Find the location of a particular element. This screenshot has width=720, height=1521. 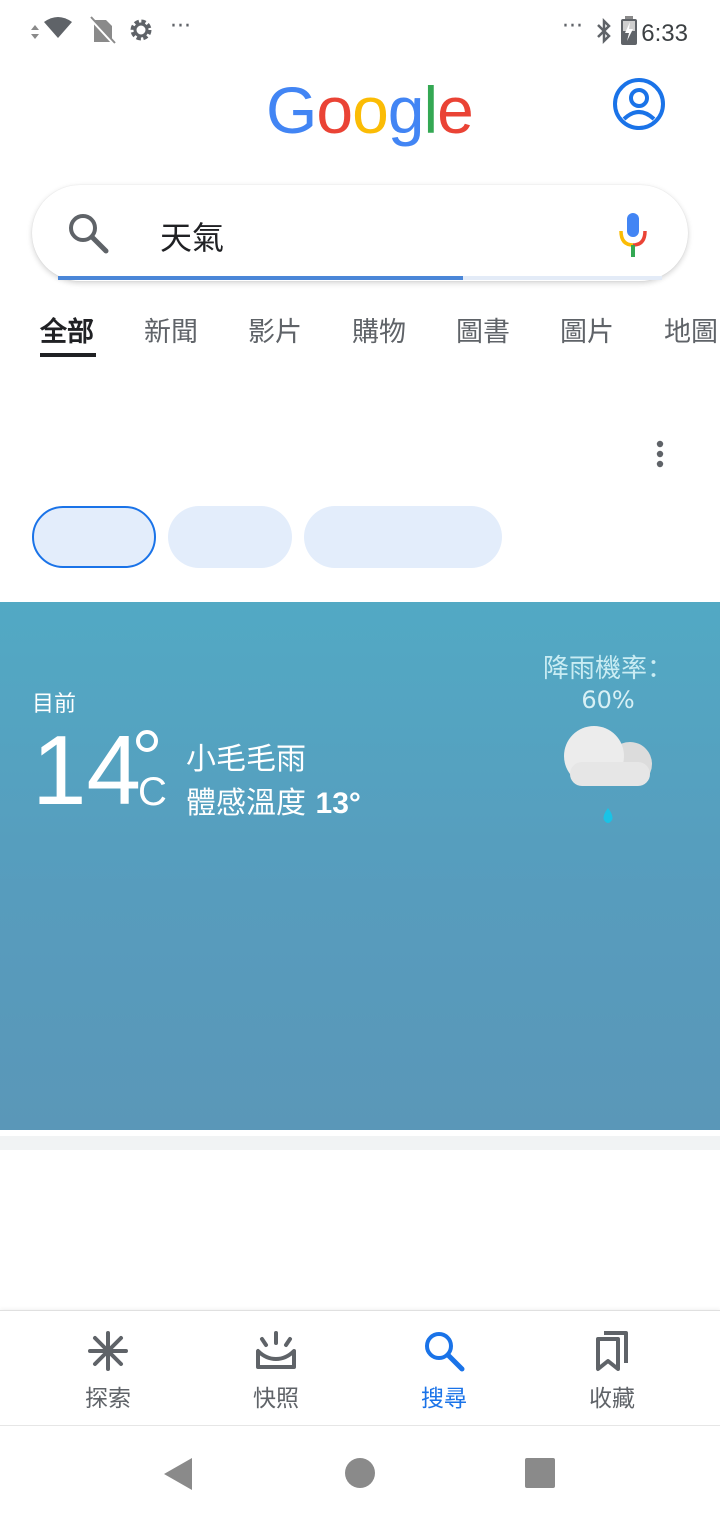

logo-letter: e is located at coordinates (455, 110).